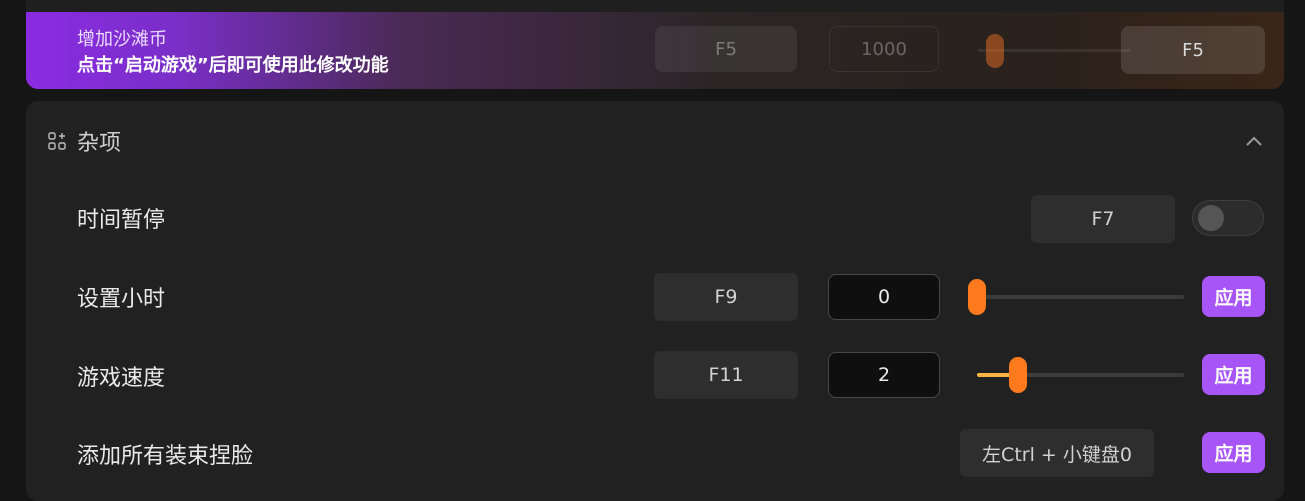 This screenshot has width=1305, height=501. What do you see at coordinates (726, 375) in the screenshot?
I see `game-speed-hotkey-button: F11` at bounding box center [726, 375].